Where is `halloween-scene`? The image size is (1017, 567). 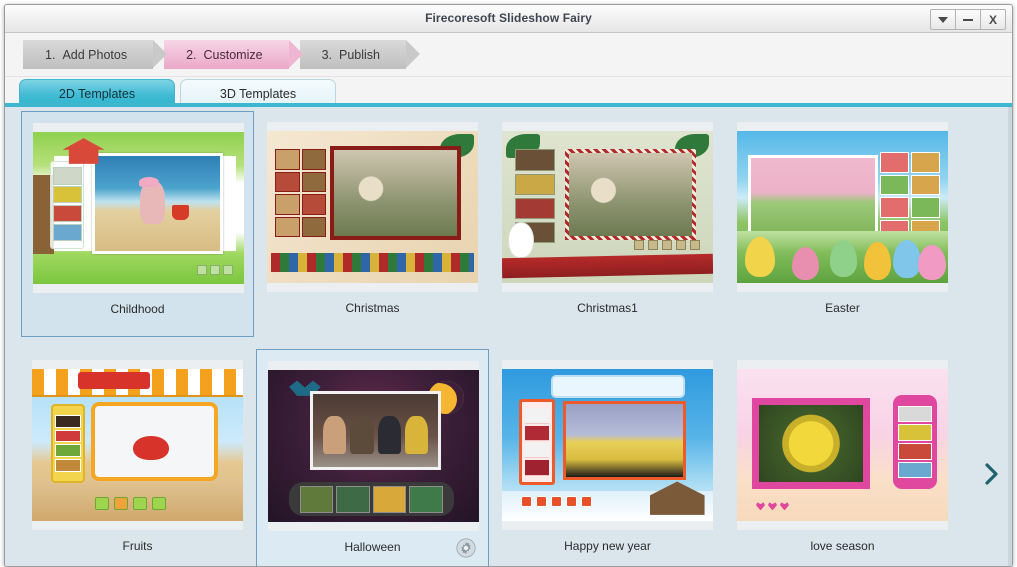
halloween-scene is located at coordinates (373, 446).